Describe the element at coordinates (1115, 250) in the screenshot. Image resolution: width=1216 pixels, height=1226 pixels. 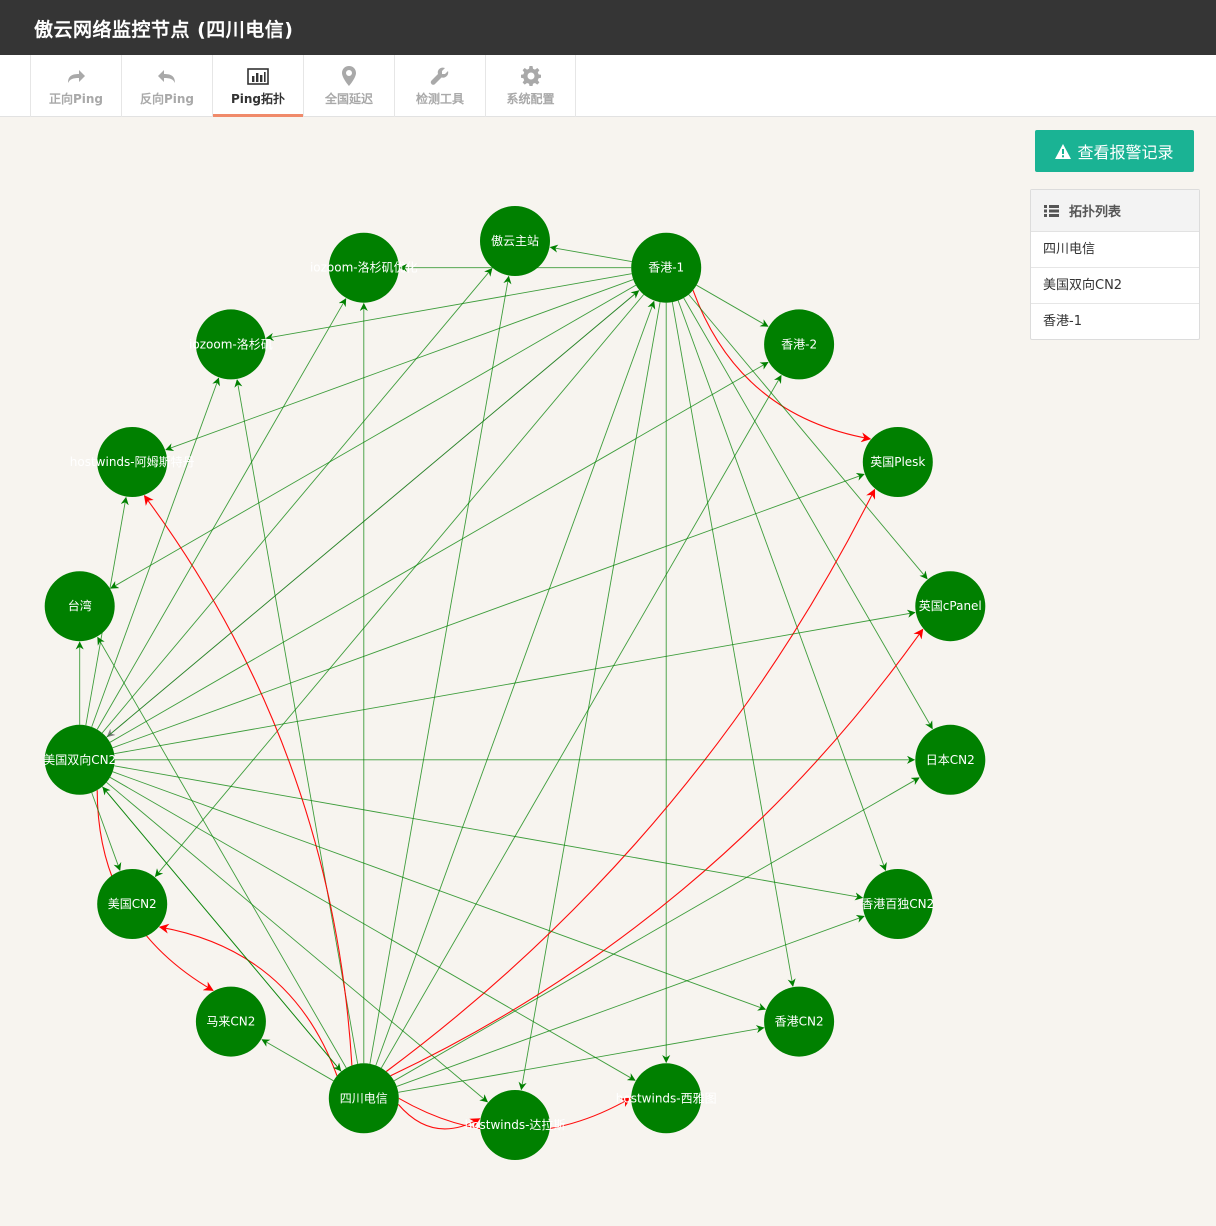
I see `topology-list-item: 四川电信` at that location.